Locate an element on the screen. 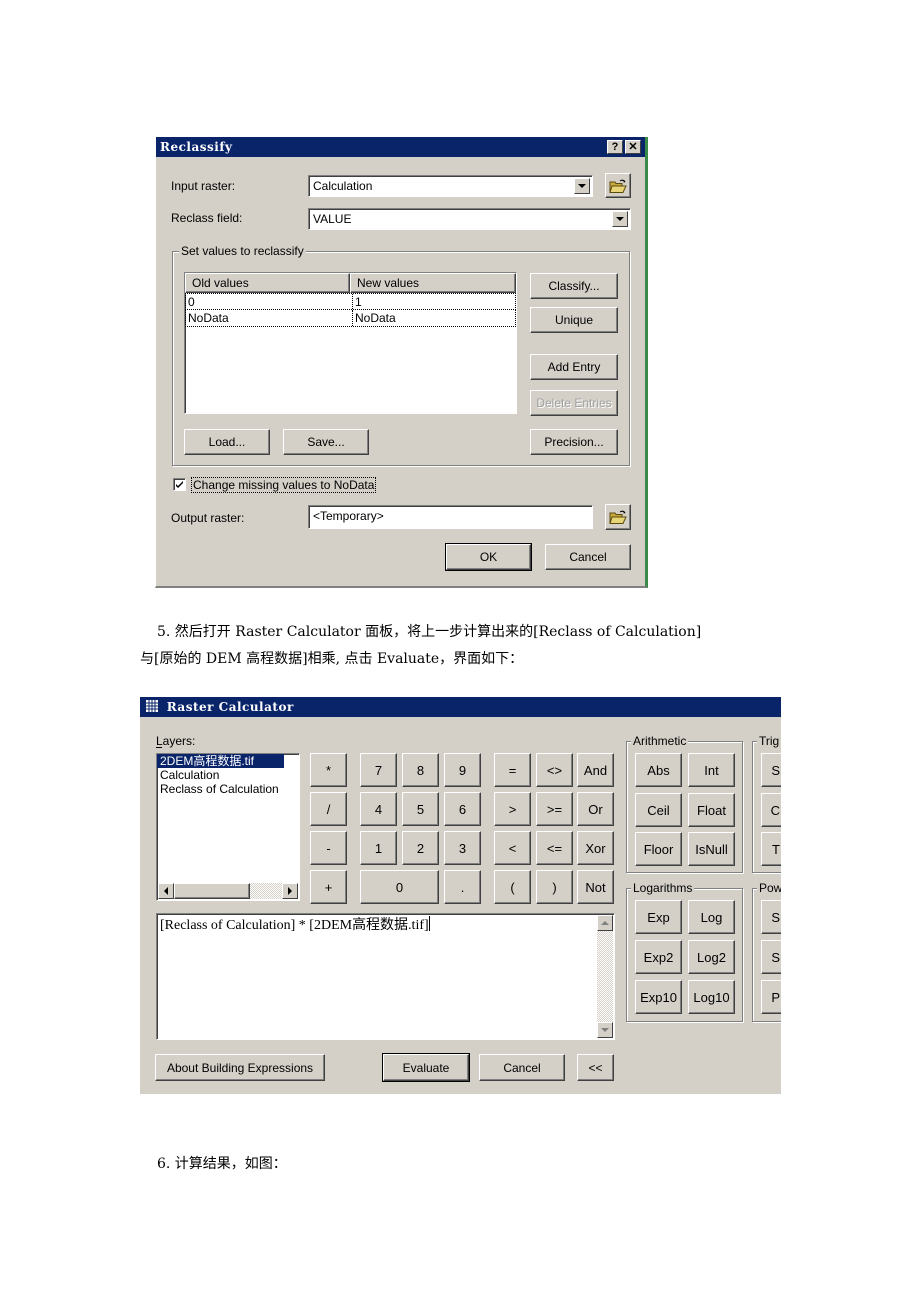 Image resolution: width=920 pixels, height=1302 pixels. close-paren-button: ) is located at coordinates (554, 887).